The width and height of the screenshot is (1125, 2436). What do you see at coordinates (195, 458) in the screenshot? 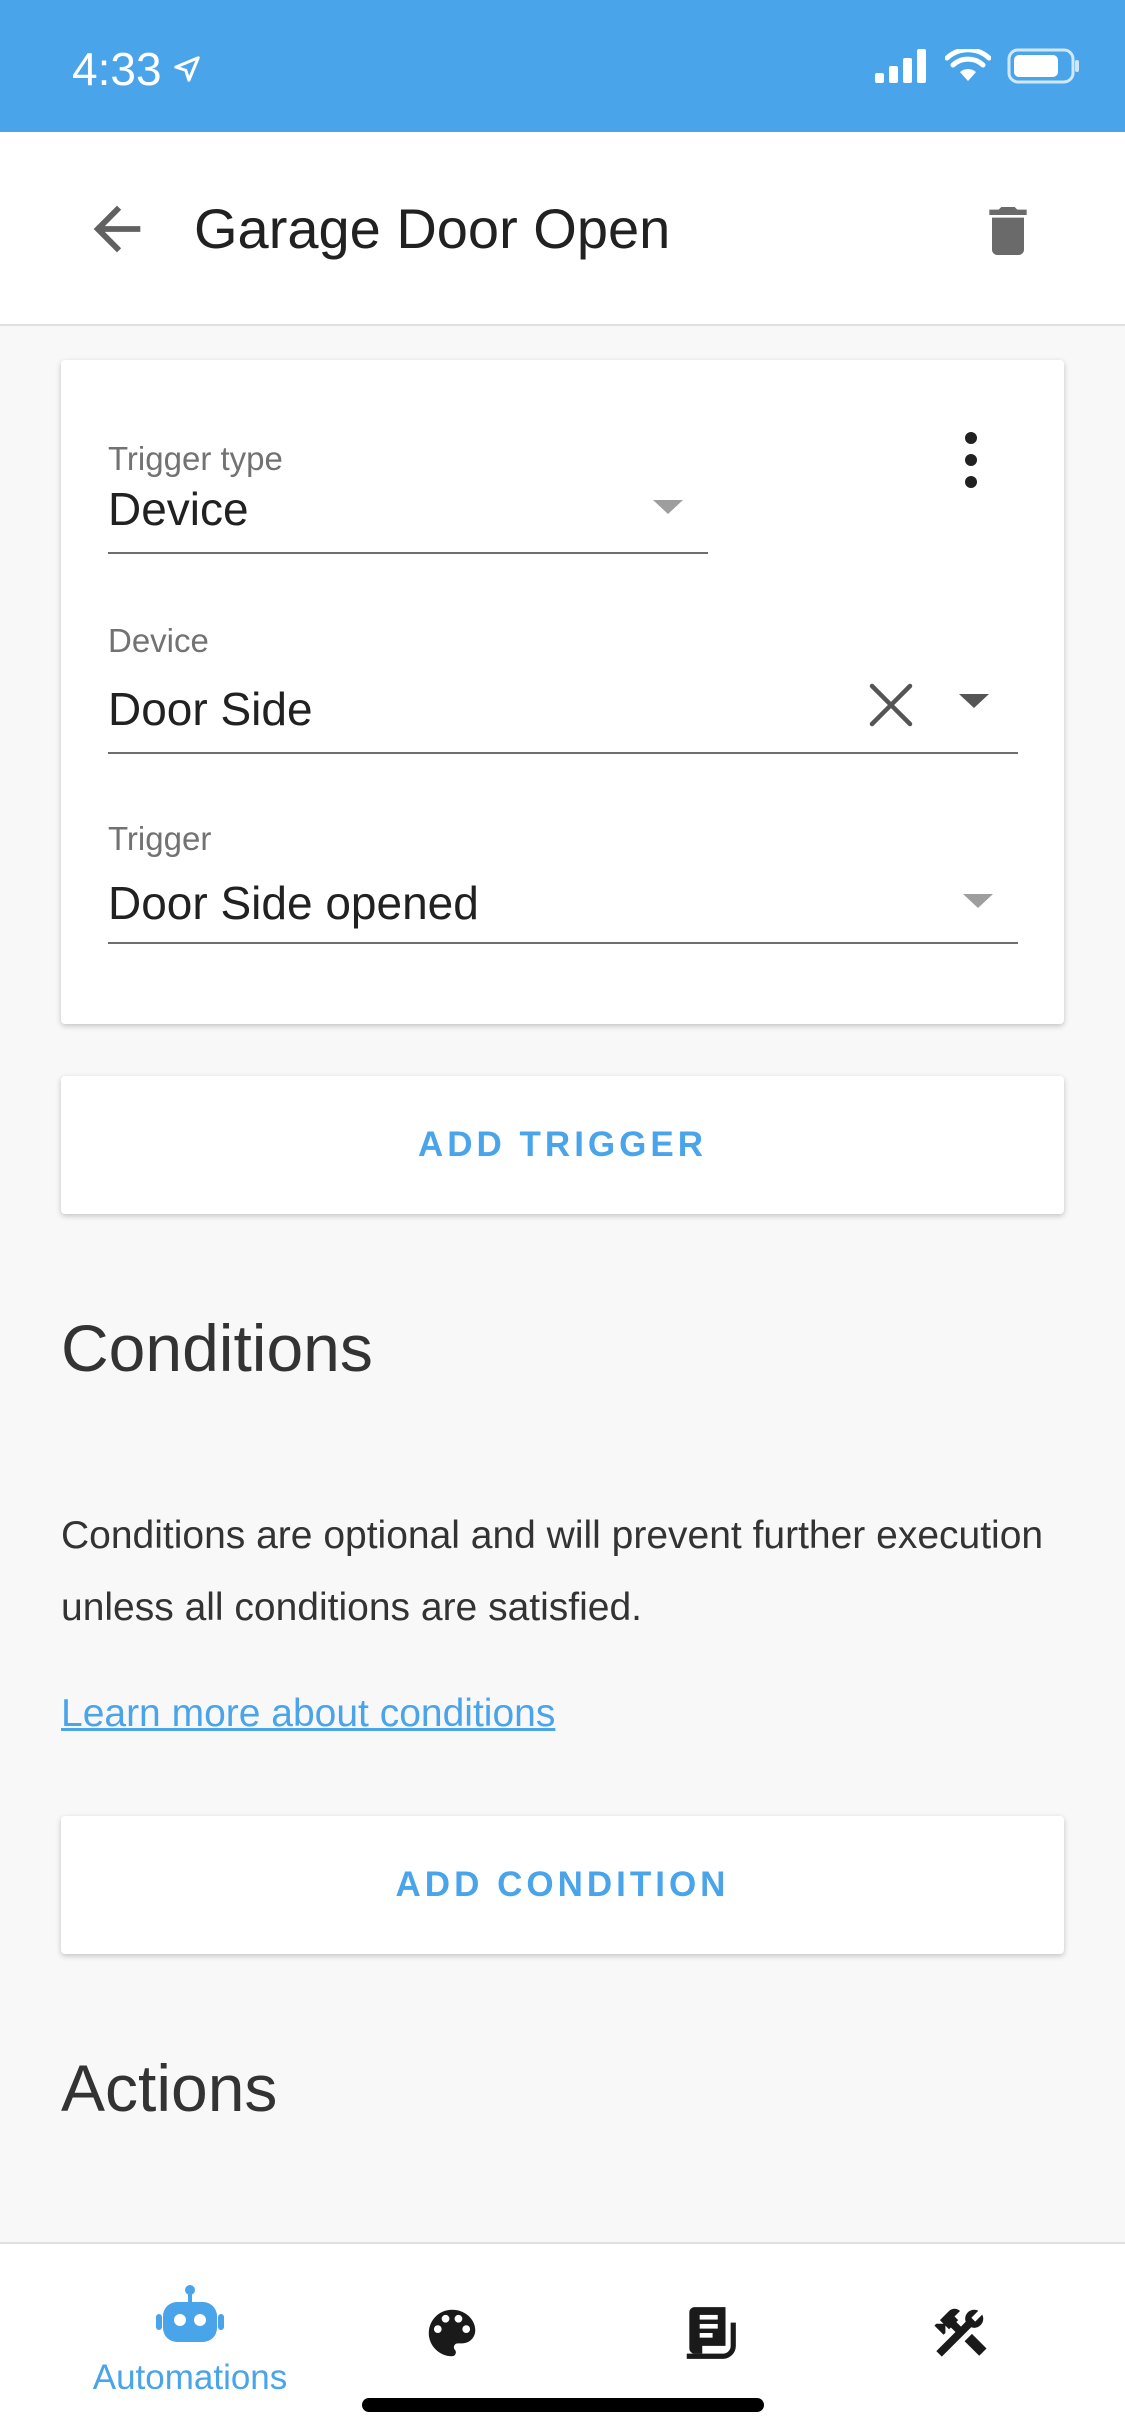
I see `trigger-type-label: Trigger type` at bounding box center [195, 458].